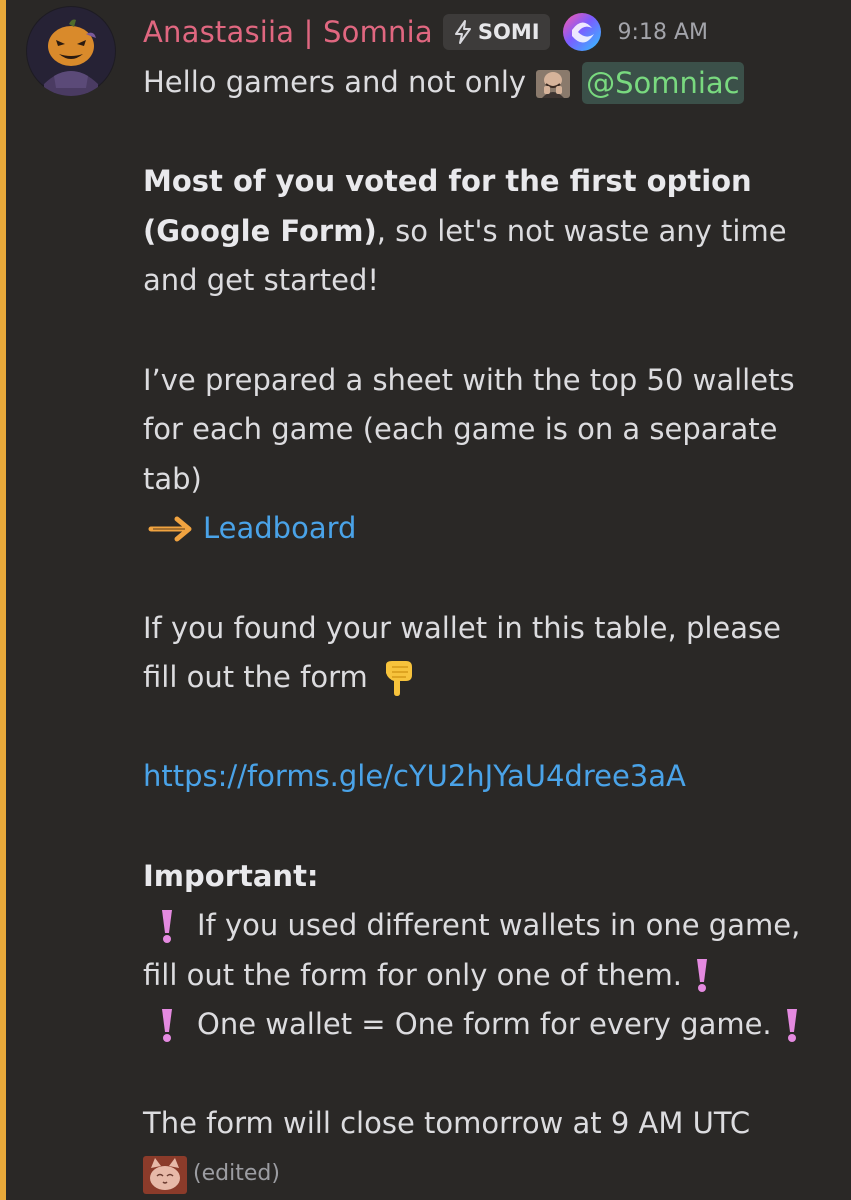  I want to click on paragraph1-rest-line2: , so let's not waste any time, so click(581, 230).